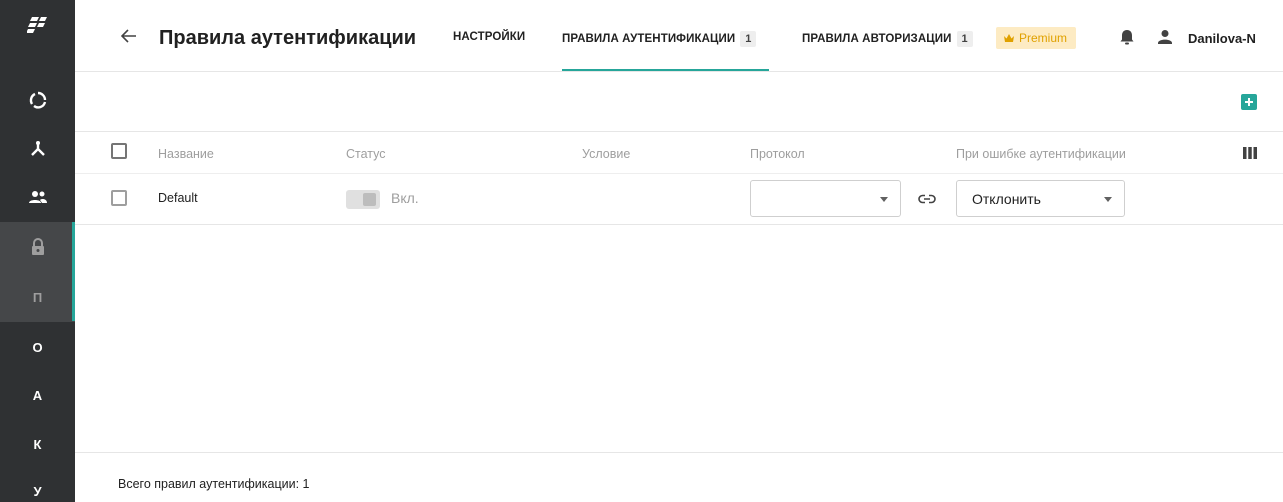 The height and width of the screenshot is (502, 1283). What do you see at coordinates (366, 154) in the screenshot?
I see `column-header-status: Статус` at bounding box center [366, 154].